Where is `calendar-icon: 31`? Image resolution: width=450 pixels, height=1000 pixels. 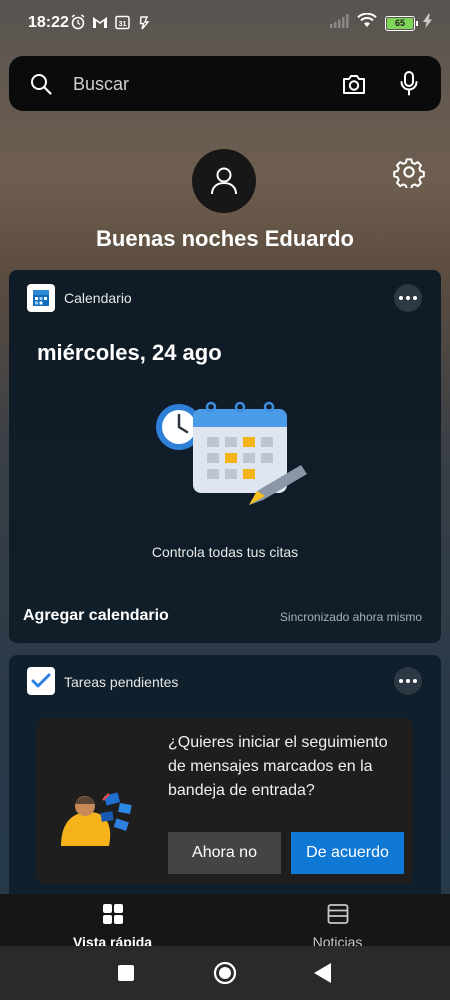
calendar-icon: 31 is located at coordinates (122, 22).